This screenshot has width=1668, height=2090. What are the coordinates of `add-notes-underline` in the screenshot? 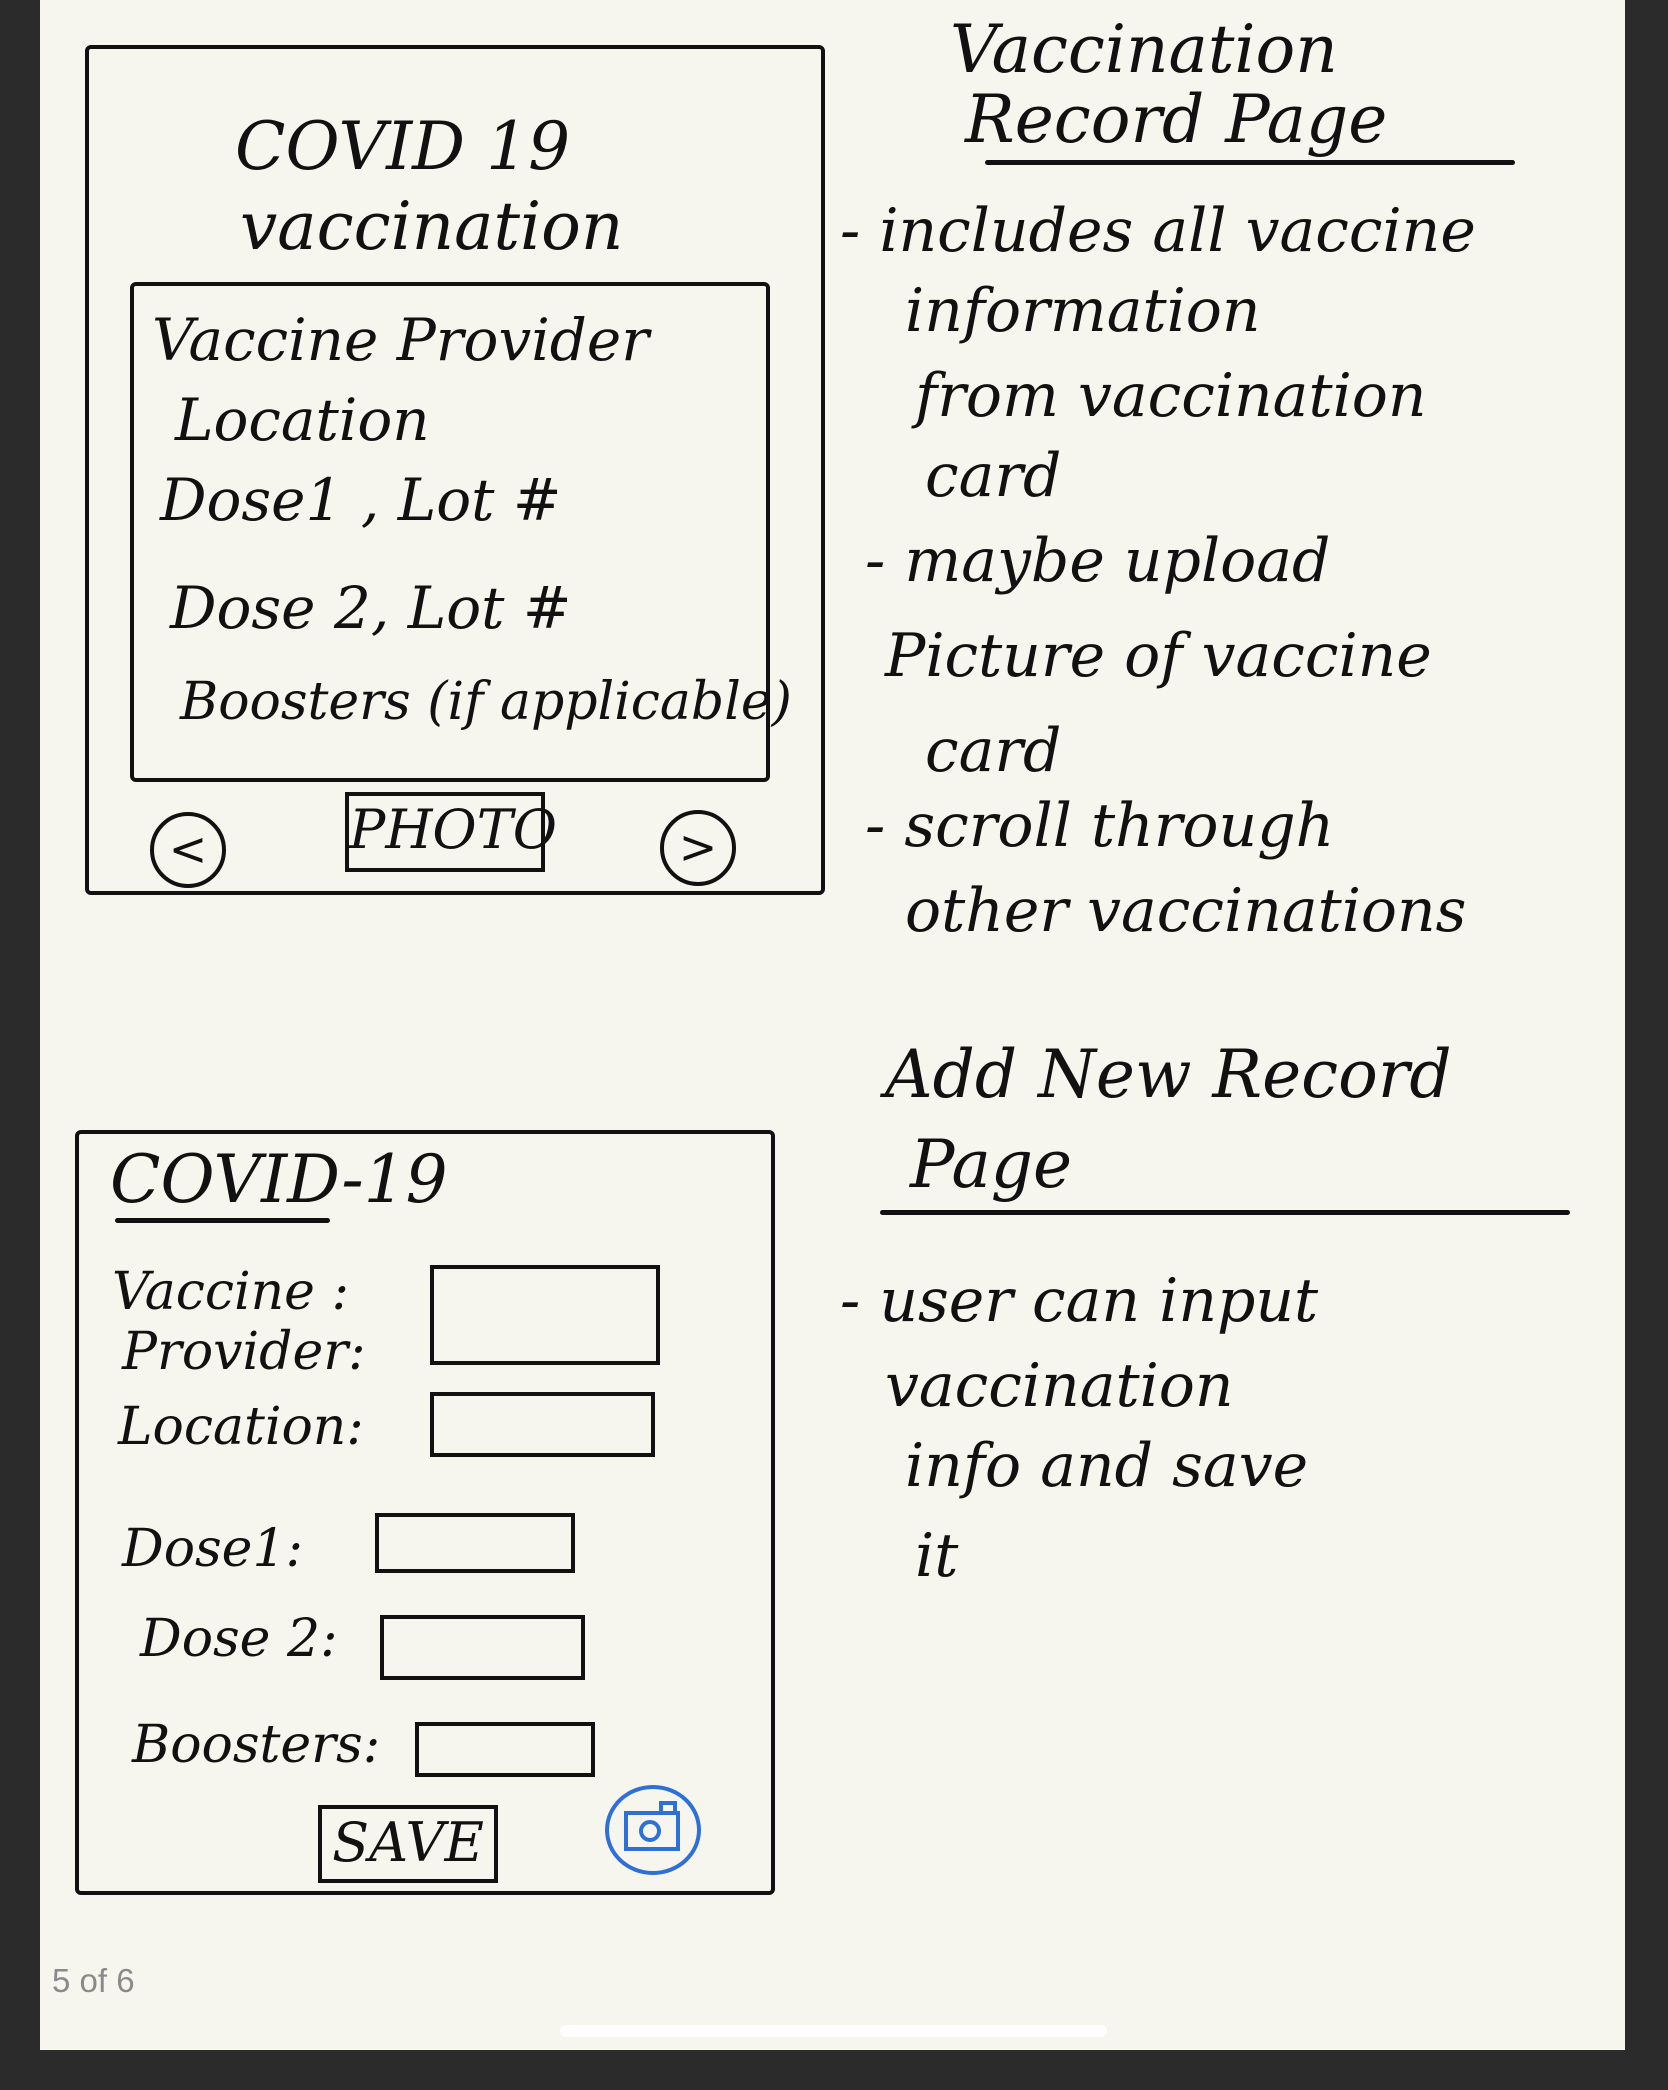 It's located at (1225, 1212).